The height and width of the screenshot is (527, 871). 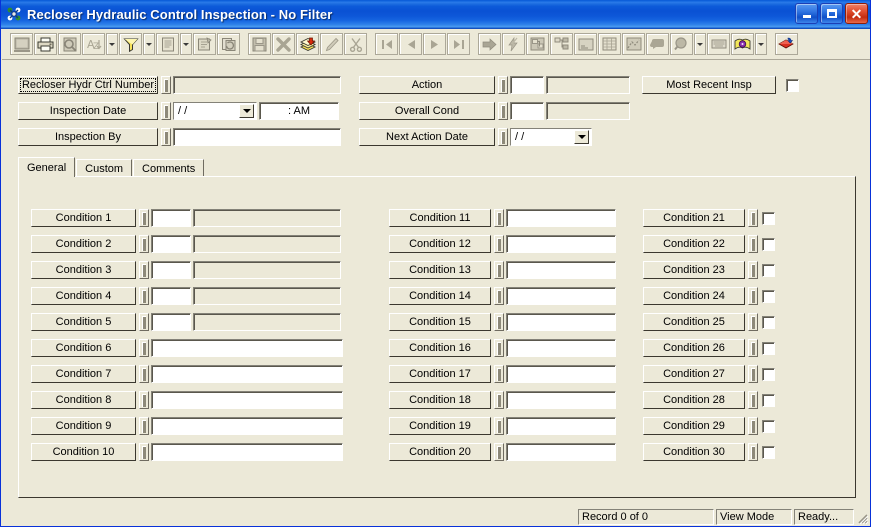 I want to click on condition-22-checkbox, so click(x=768, y=244).